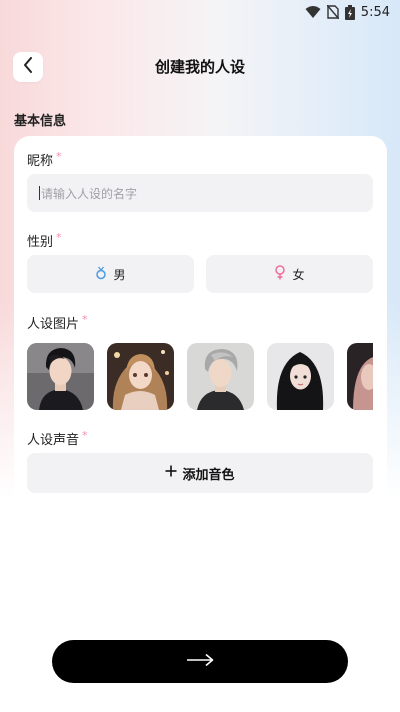 Image resolution: width=400 pixels, height=712 pixels. Describe the element at coordinates (119, 274) in the screenshot. I see `gender-option-label: 男` at that location.